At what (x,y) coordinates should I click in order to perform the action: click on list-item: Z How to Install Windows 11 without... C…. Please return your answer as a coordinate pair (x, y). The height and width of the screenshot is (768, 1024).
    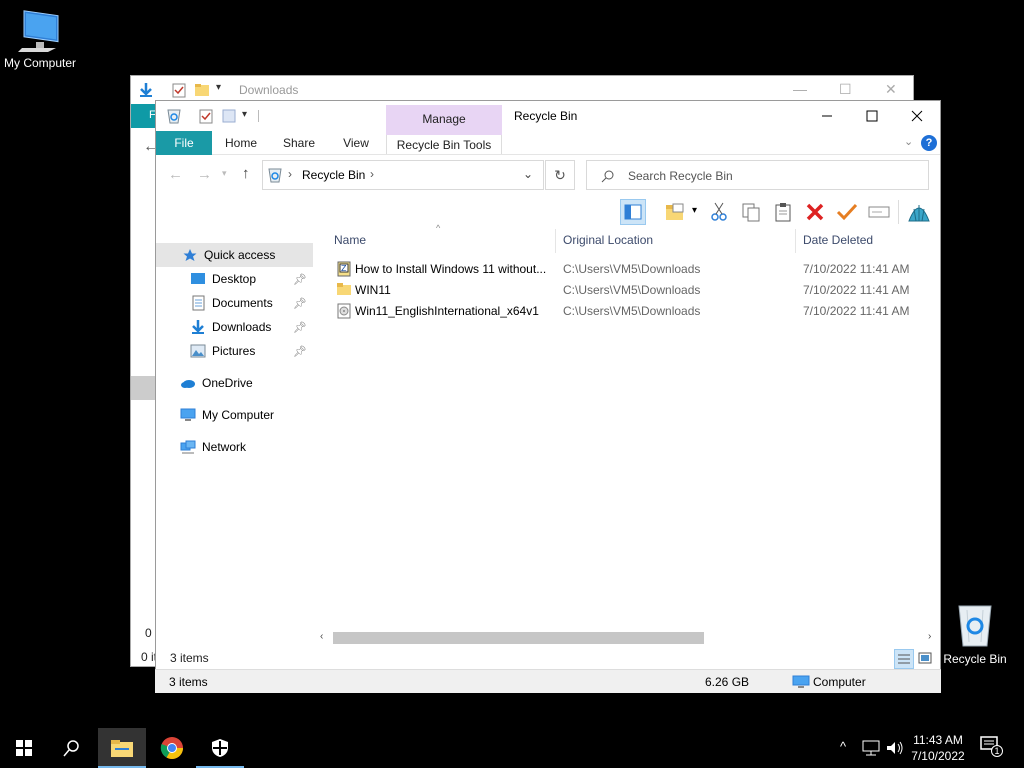
    Looking at the image, I should click on (632, 269).